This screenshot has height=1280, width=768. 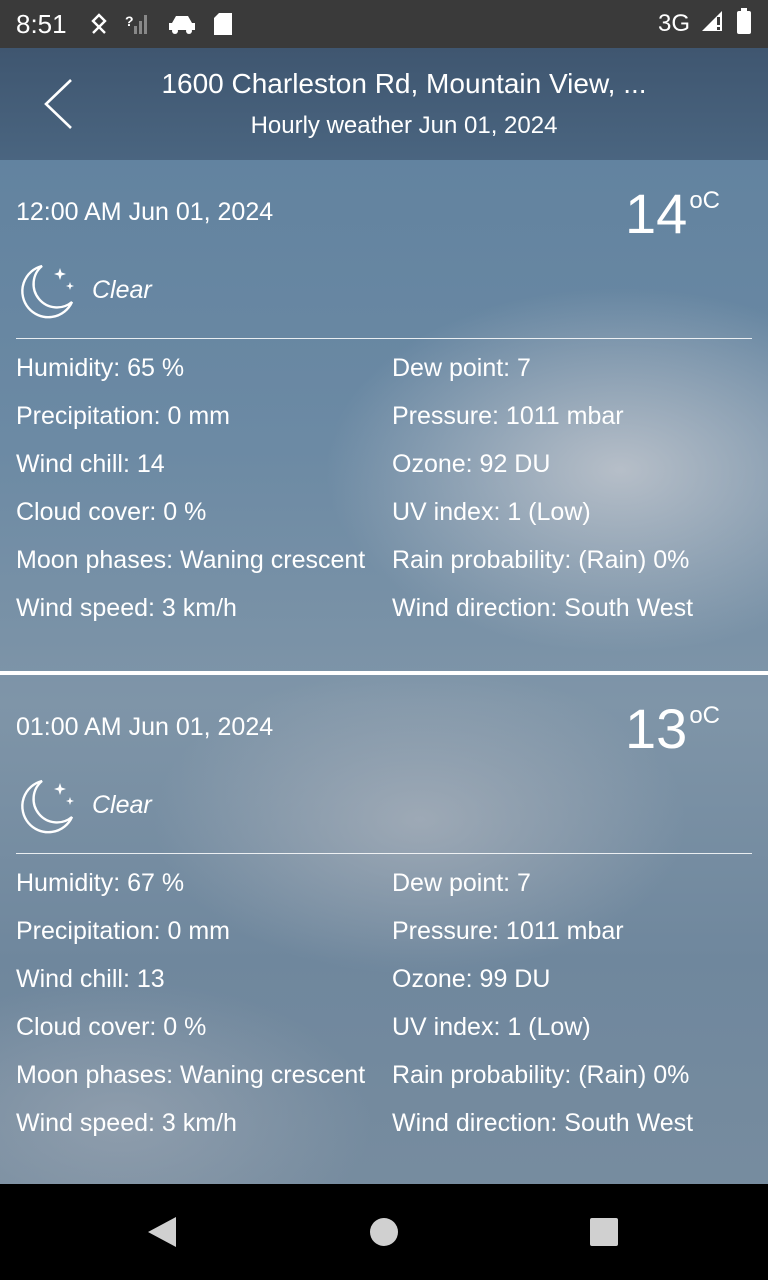 I want to click on battery-icon, so click(x=744, y=24).